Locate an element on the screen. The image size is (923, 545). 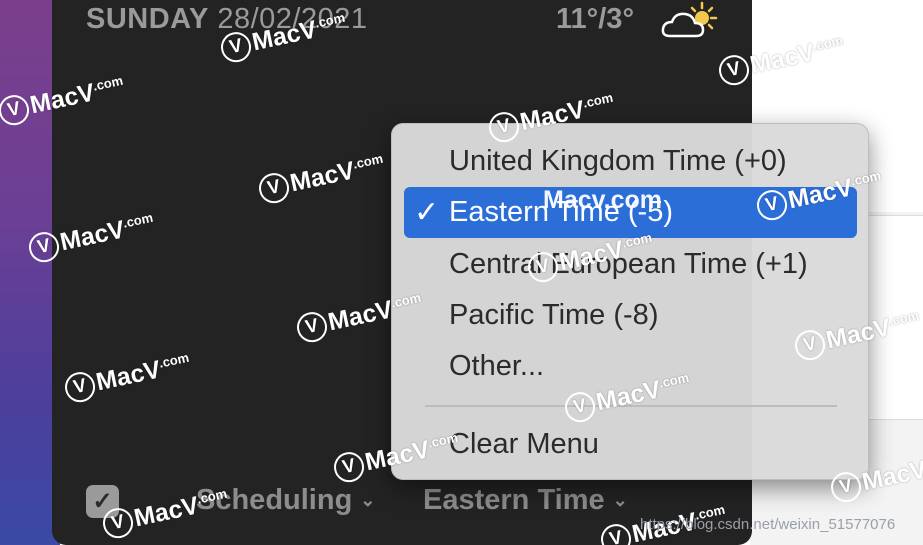
scheduling-dropdown: Scheduling ⌄ is located at coordinates (285, 500).